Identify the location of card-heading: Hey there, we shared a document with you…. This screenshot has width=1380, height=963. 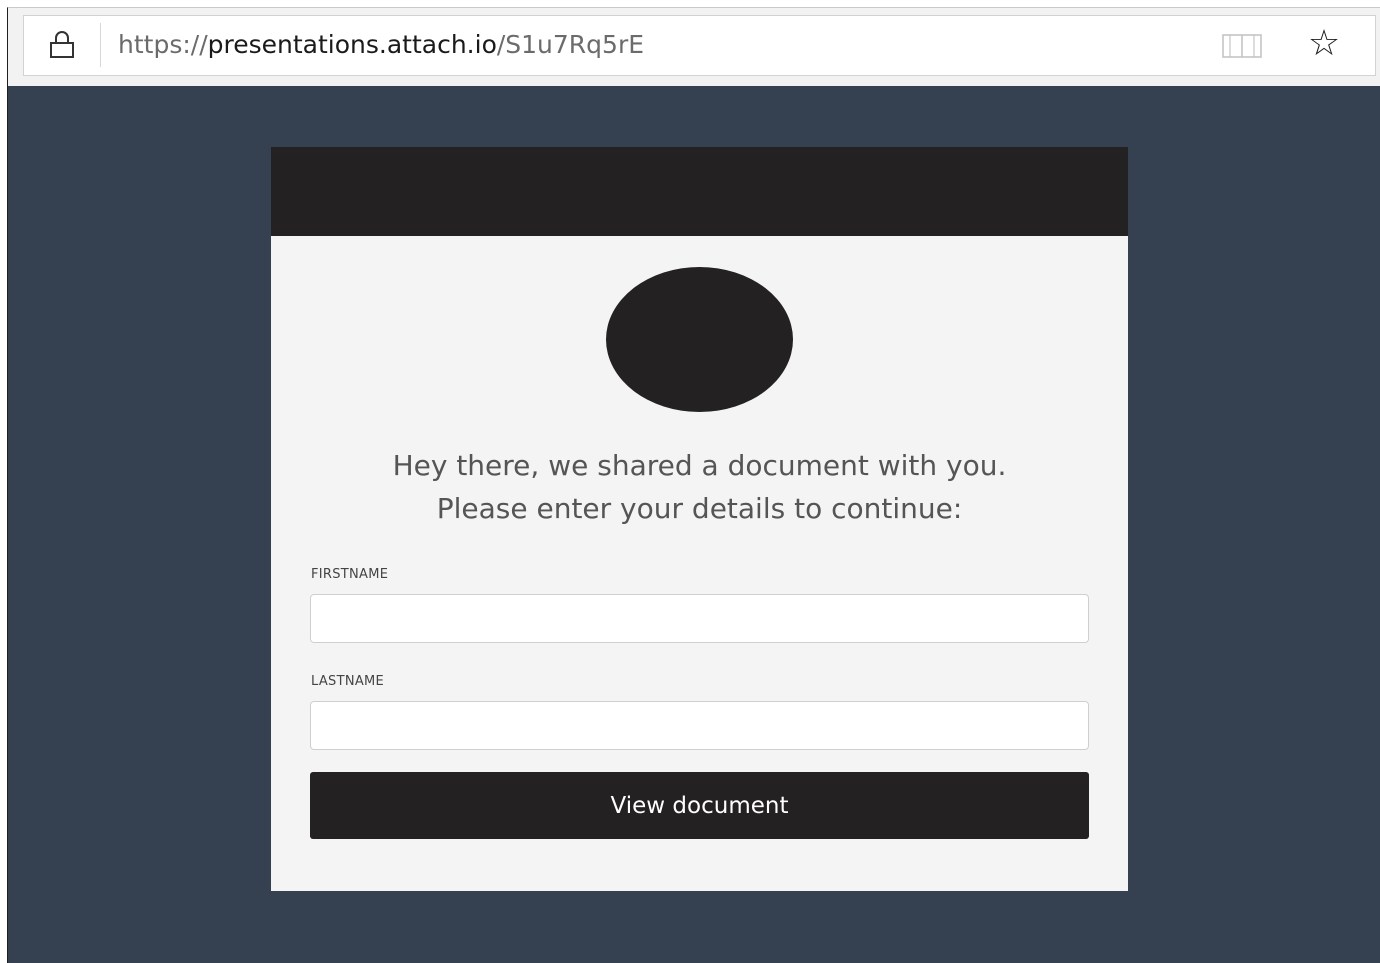
(699, 487).